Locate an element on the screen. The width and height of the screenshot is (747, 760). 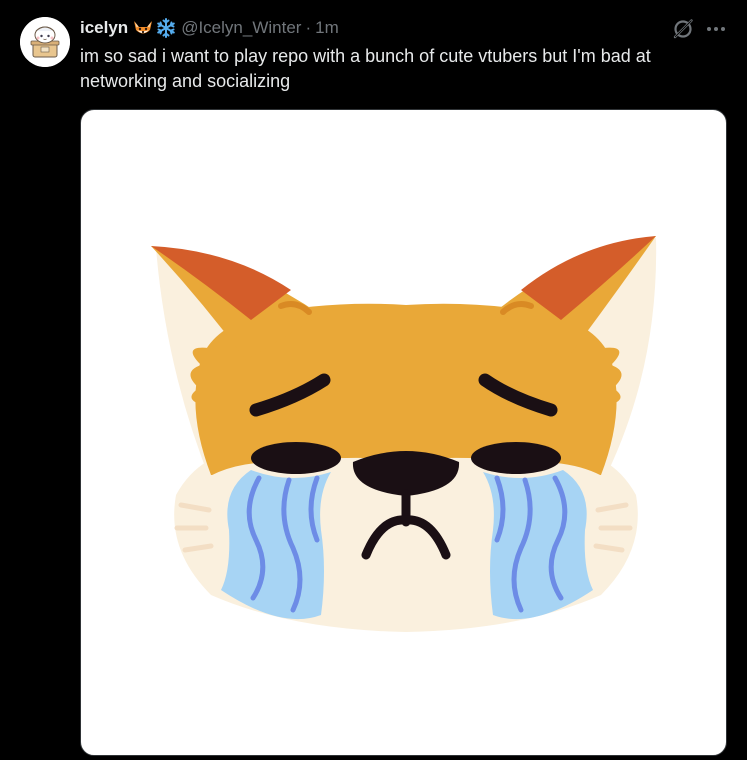
name-badges is located at coordinates (154, 28).